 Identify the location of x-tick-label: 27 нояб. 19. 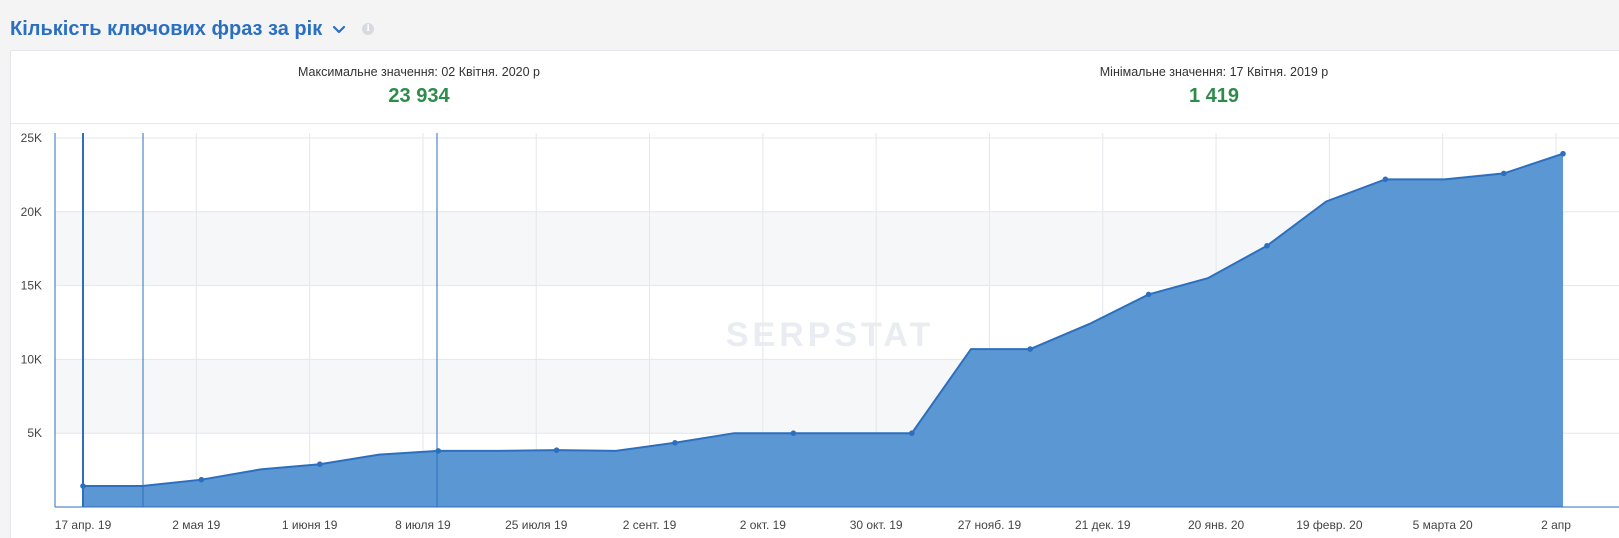
(990, 525).